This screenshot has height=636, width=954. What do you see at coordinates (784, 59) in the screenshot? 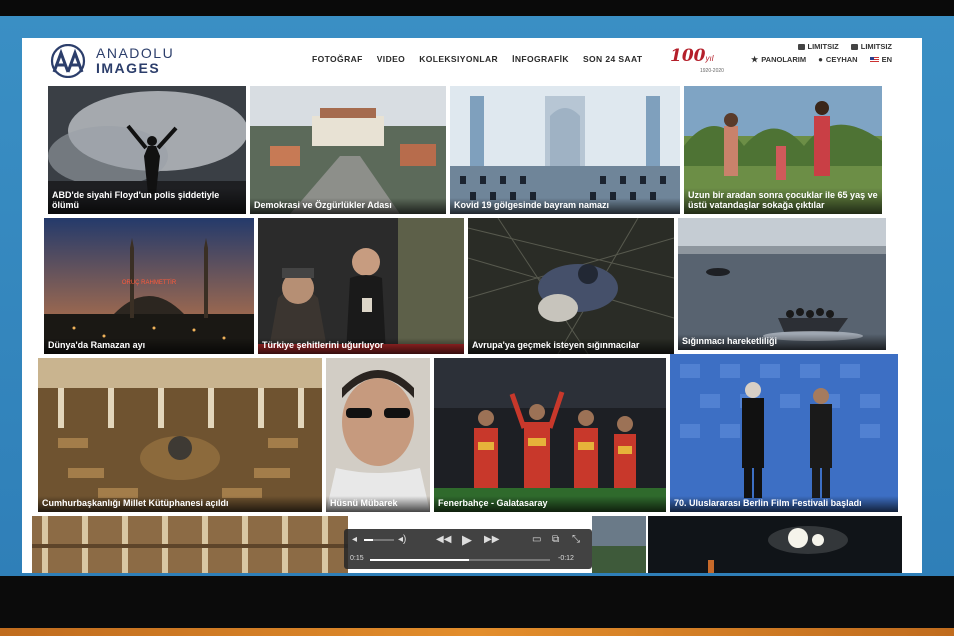
I see `boards-label: PANOLARIM` at bounding box center [784, 59].